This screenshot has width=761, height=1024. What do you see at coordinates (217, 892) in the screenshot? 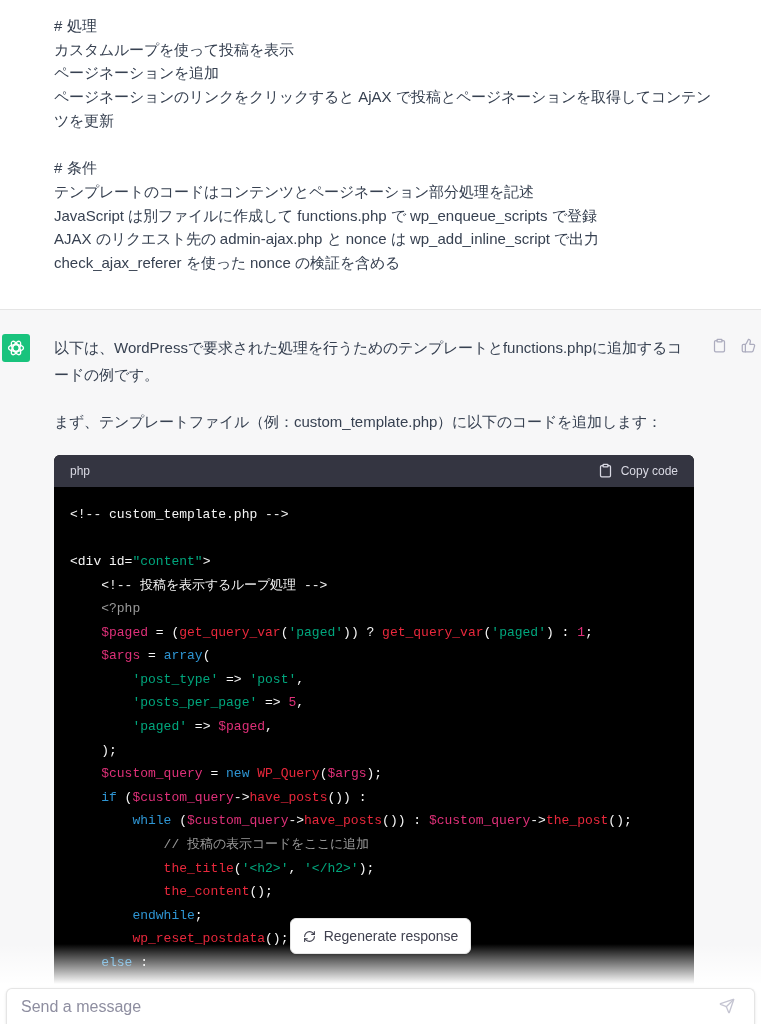
I see `code-line: the_content();` at bounding box center [217, 892].